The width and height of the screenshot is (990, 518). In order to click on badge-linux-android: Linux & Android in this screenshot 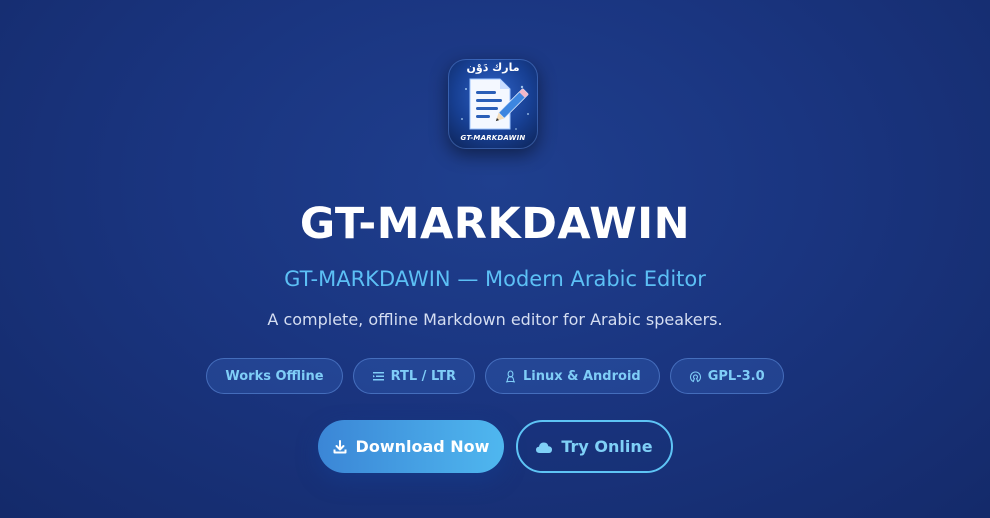, I will do `click(572, 376)`.